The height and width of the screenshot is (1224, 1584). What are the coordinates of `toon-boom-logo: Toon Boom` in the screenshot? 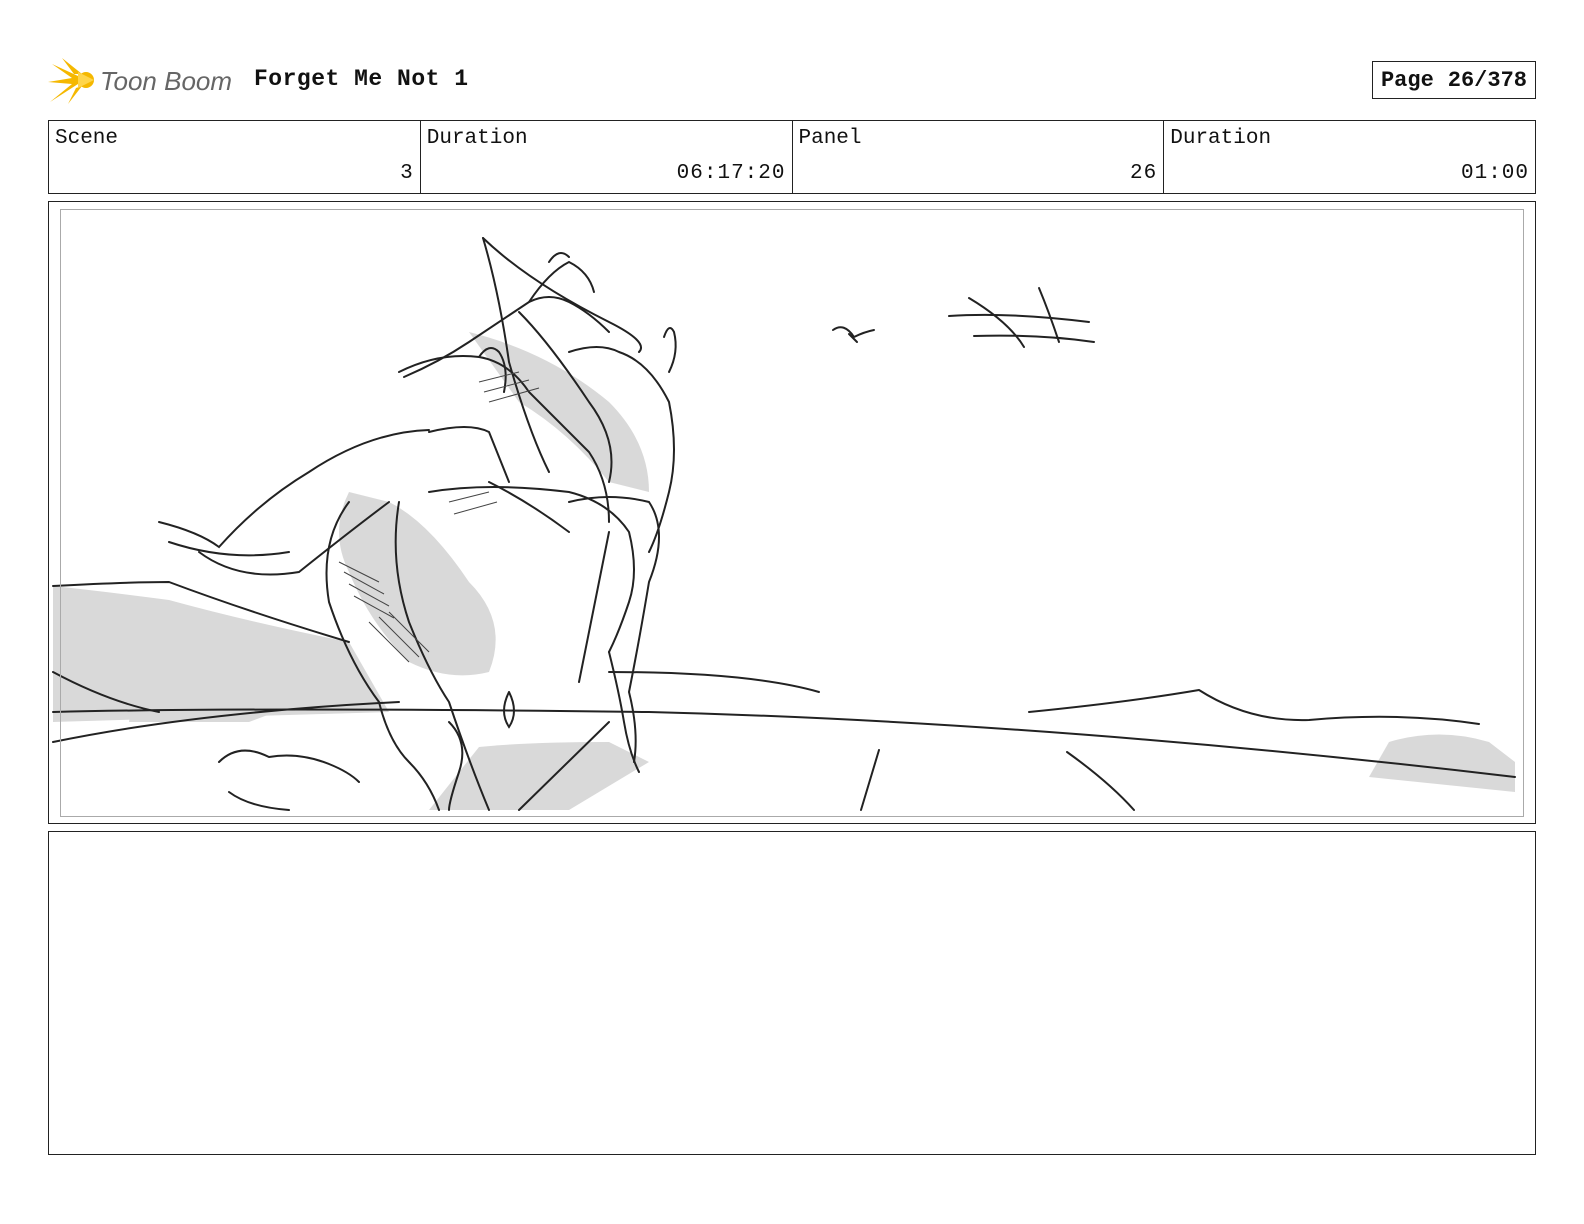 It's located at (140, 81).